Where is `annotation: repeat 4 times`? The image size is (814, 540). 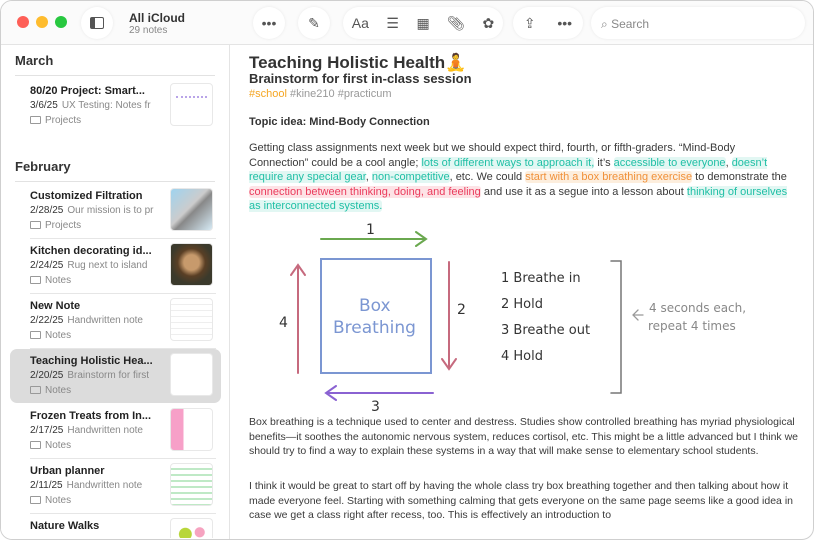 annotation: repeat 4 times is located at coordinates (692, 326).